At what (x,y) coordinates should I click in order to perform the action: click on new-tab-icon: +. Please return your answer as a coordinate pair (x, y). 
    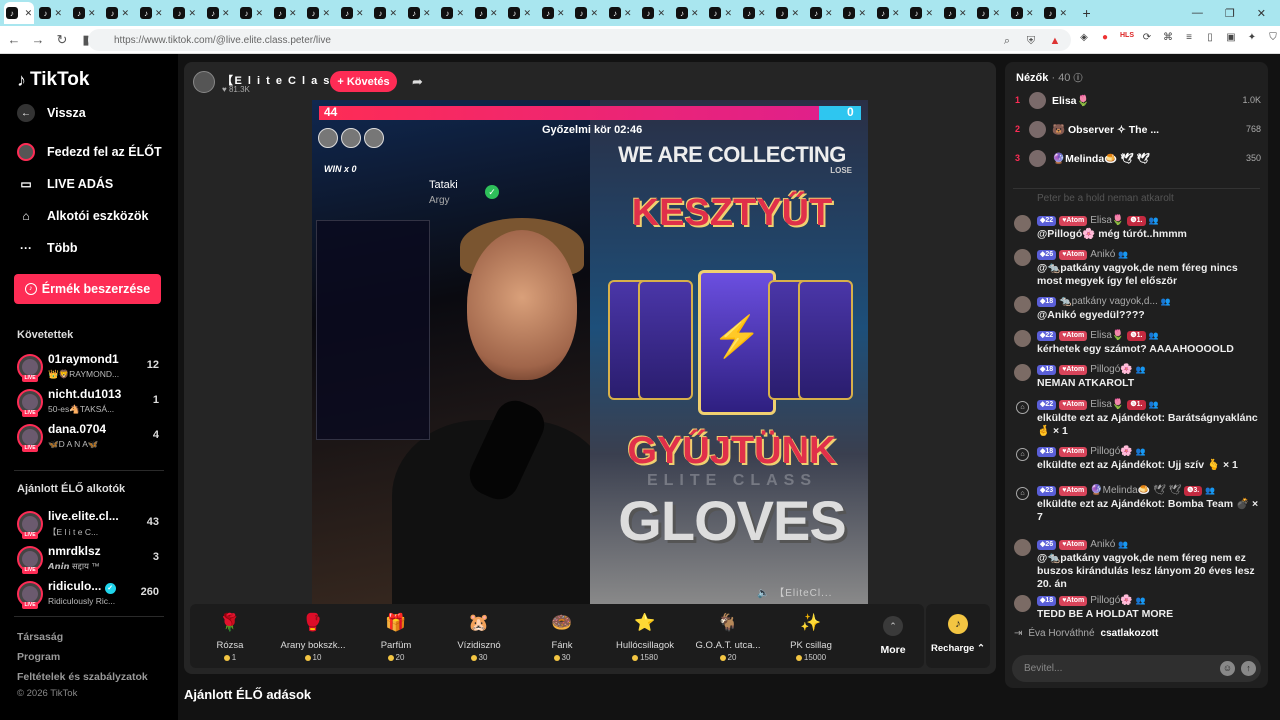
    Looking at the image, I should click on (1087, 13).